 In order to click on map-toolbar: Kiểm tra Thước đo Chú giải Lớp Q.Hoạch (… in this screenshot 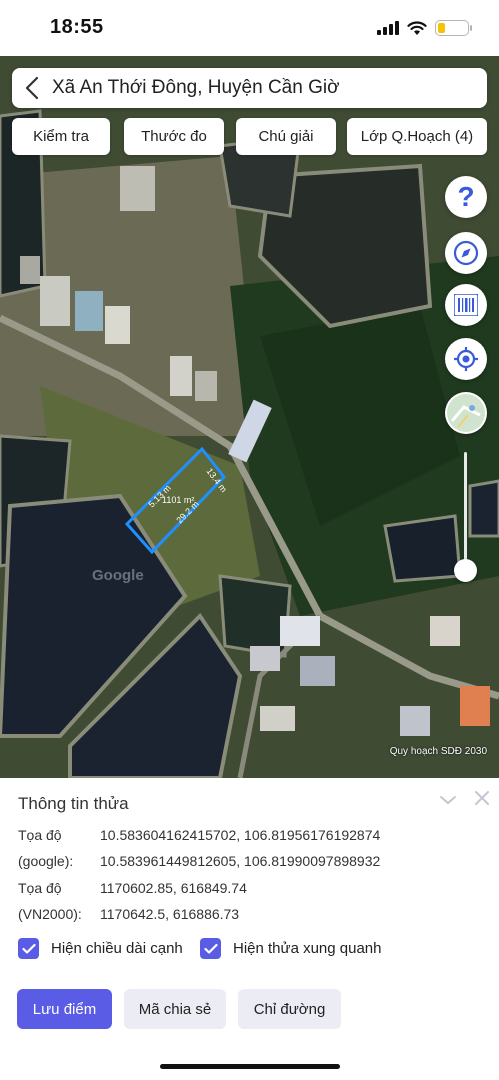, I will do `click(249, 136)`.